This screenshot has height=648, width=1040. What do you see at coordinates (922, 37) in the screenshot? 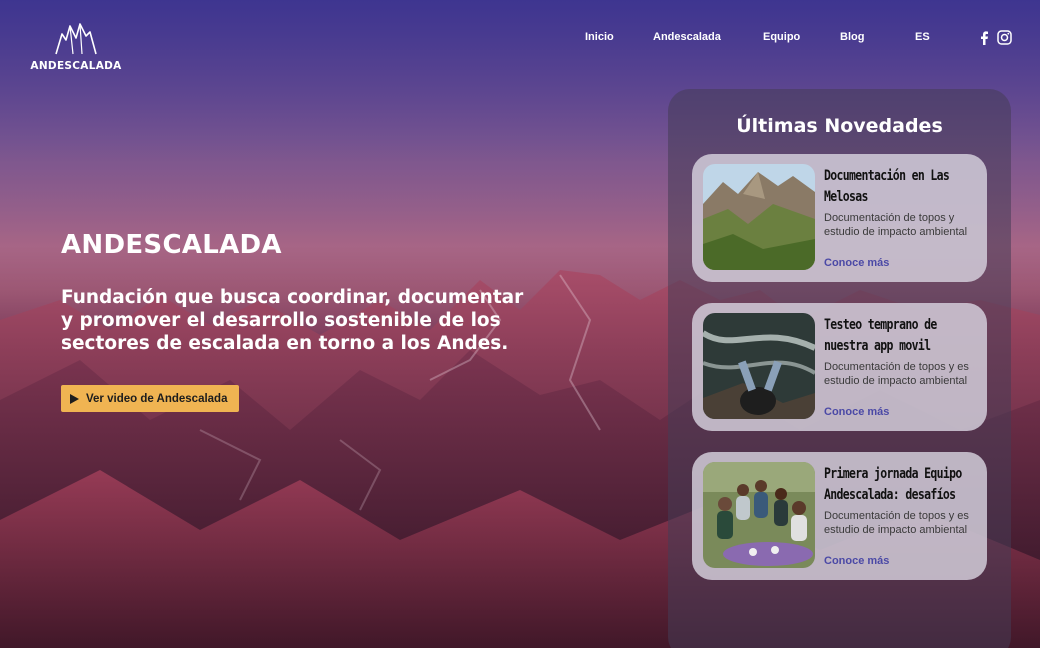
I see `language-selector: ES` at bounding box center [922, 37].